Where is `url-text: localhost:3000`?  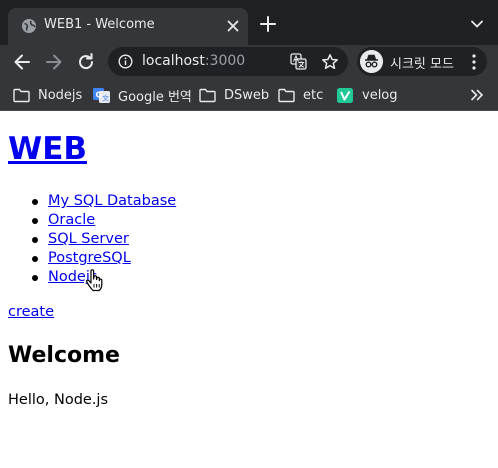 url-text: localhost:3000 is located at coordinates (193, 61).